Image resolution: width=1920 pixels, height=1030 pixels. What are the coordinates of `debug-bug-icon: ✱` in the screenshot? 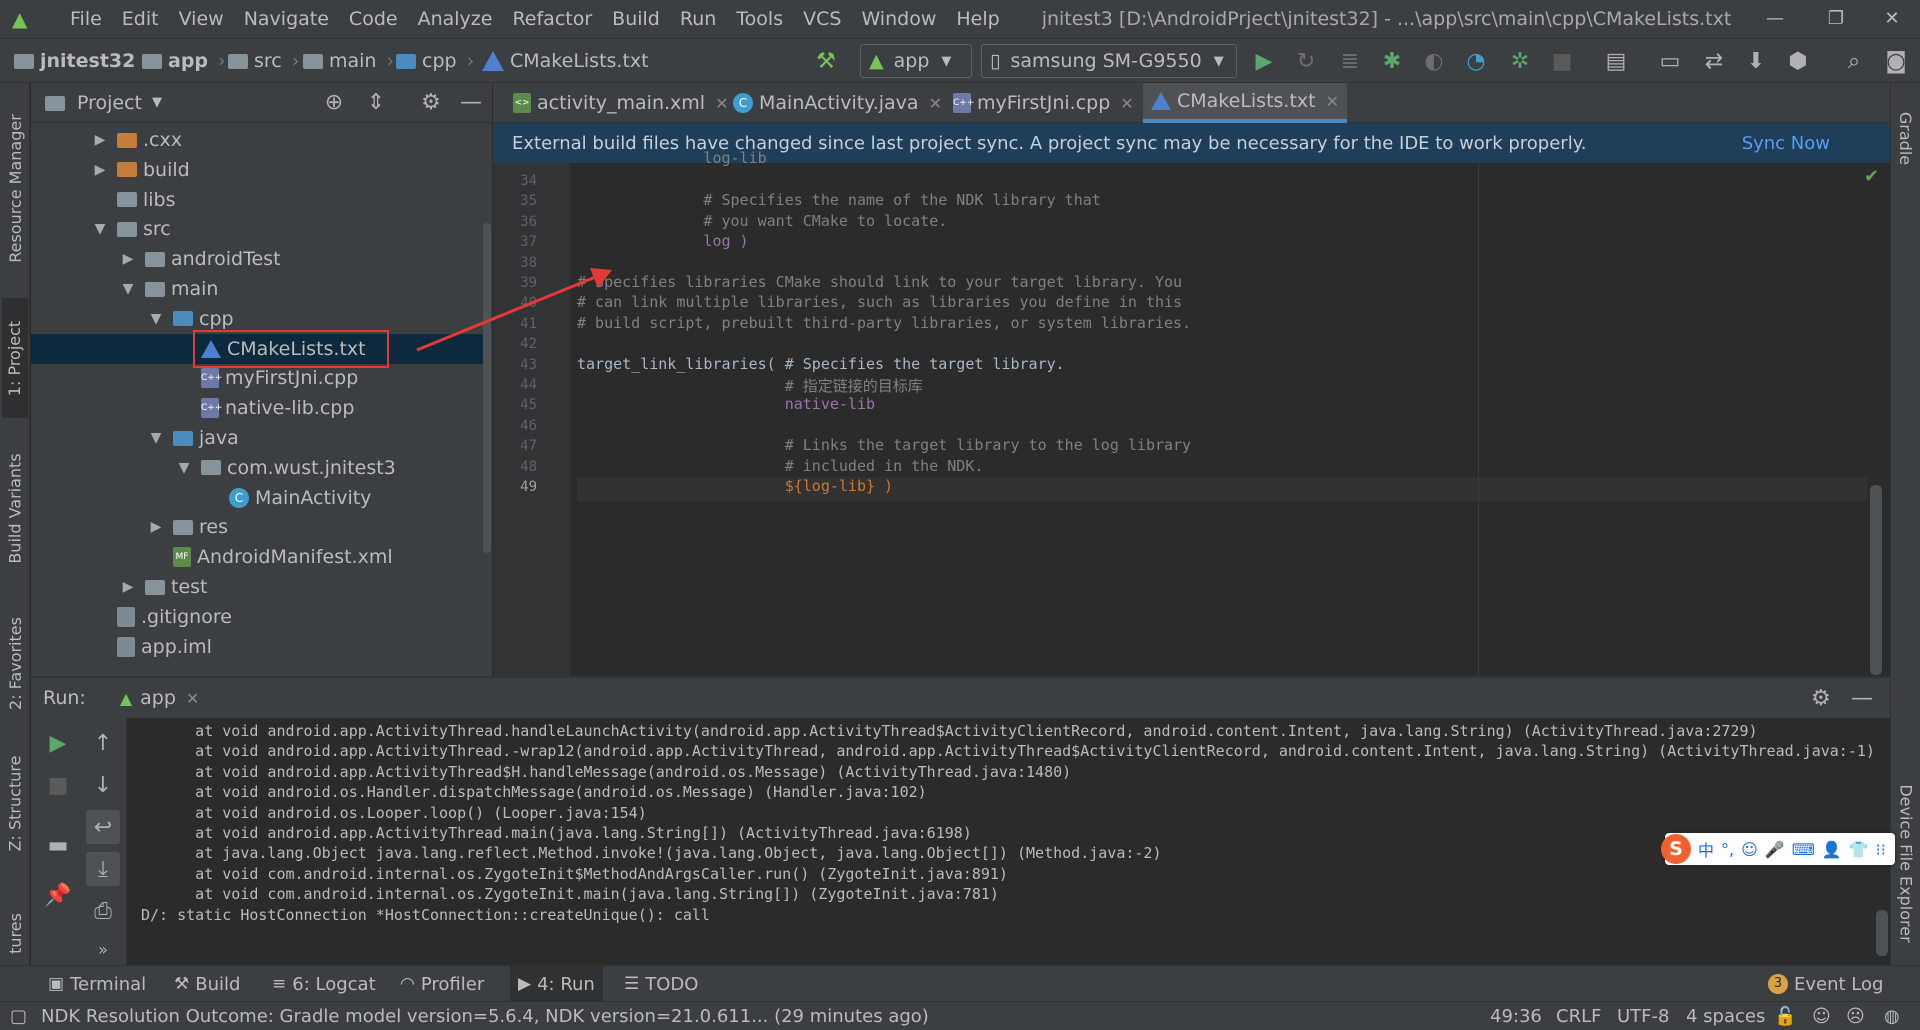 It's located at (1392, 61).